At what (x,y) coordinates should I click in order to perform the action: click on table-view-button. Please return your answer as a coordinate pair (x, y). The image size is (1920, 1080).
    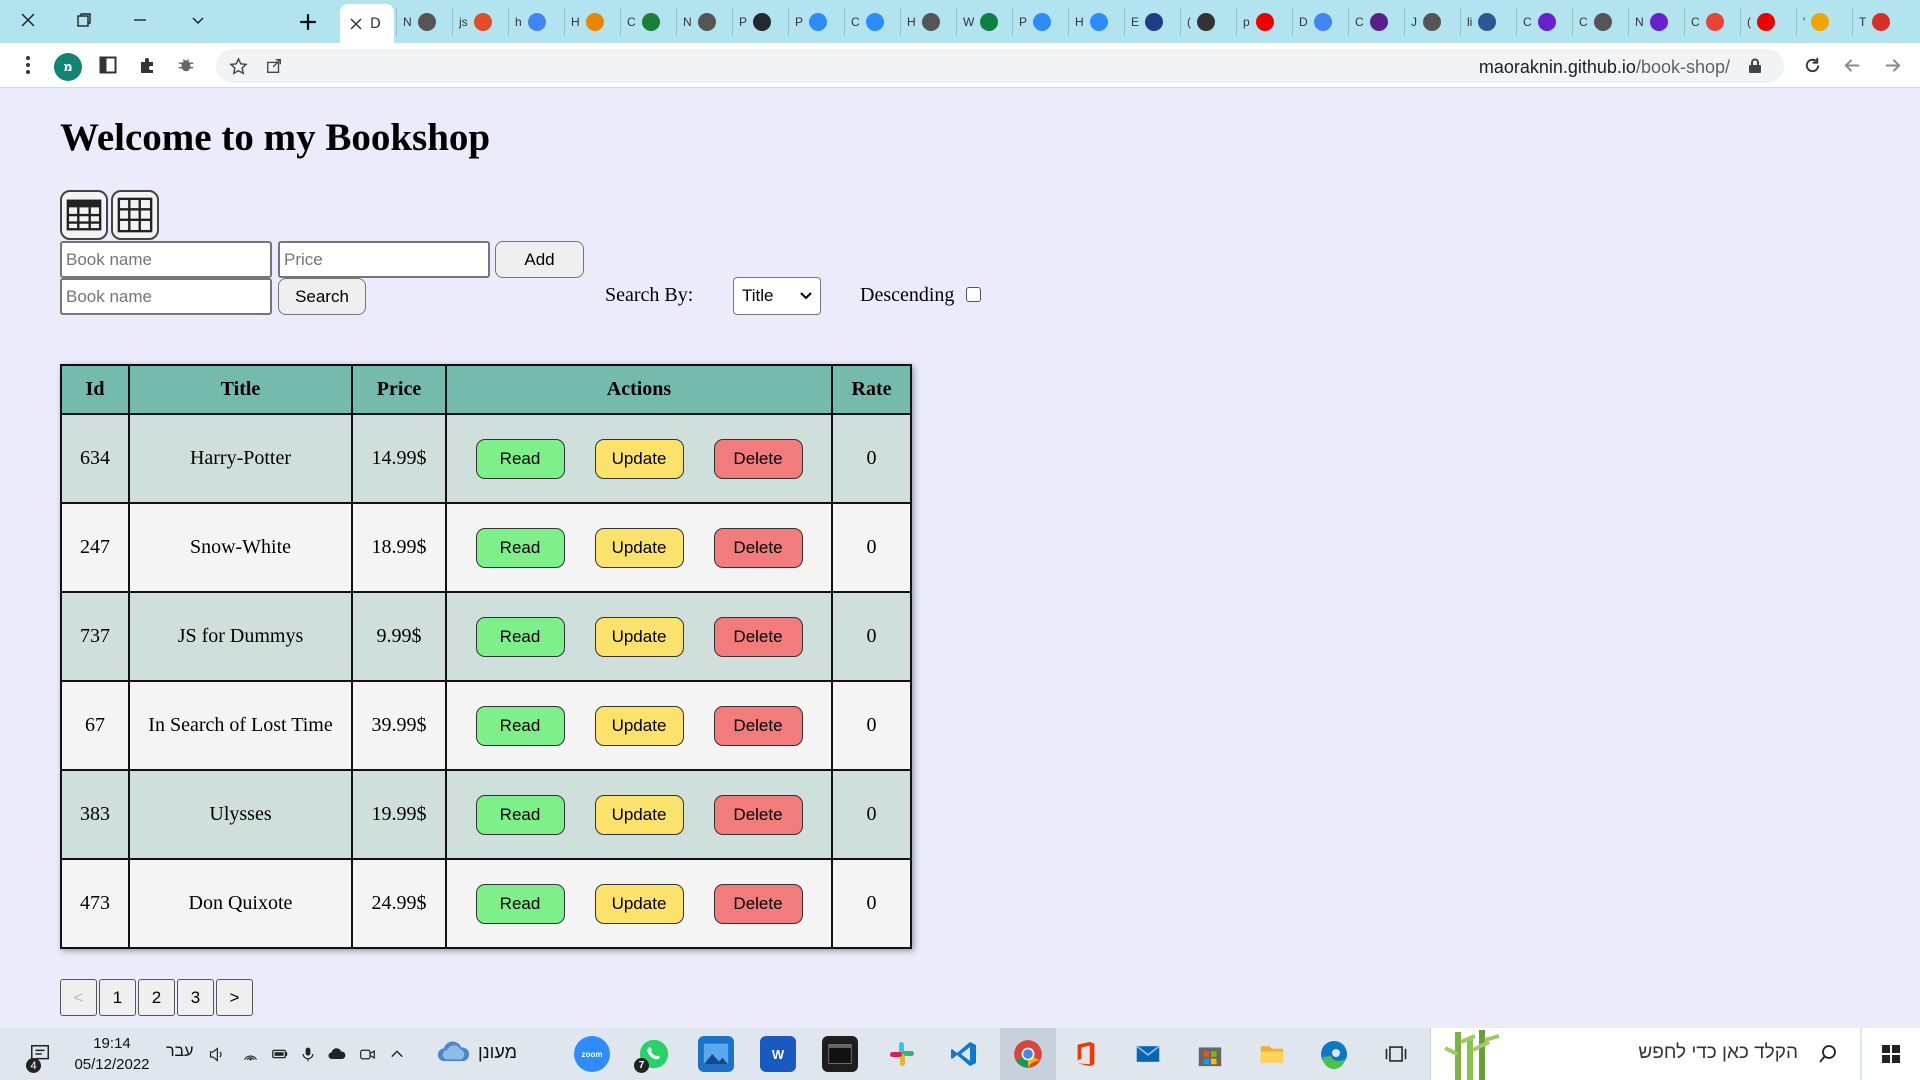
    Looking at the image, I should click on (84, 215).